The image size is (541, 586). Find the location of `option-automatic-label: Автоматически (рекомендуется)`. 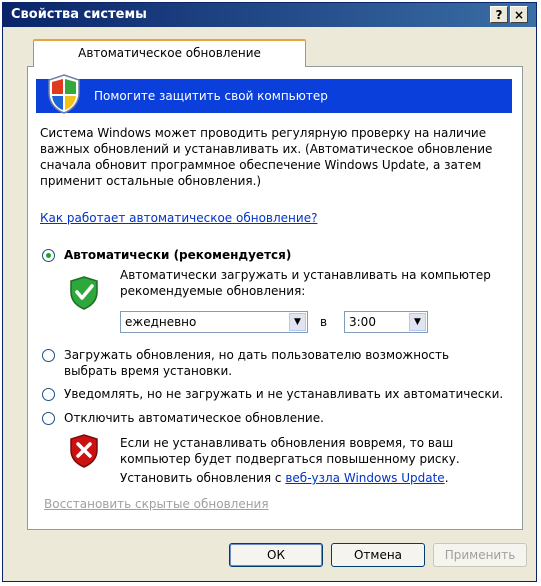

option-automatic-label: Автоматически (рекомендуется) is located at coordinates (177, 255).